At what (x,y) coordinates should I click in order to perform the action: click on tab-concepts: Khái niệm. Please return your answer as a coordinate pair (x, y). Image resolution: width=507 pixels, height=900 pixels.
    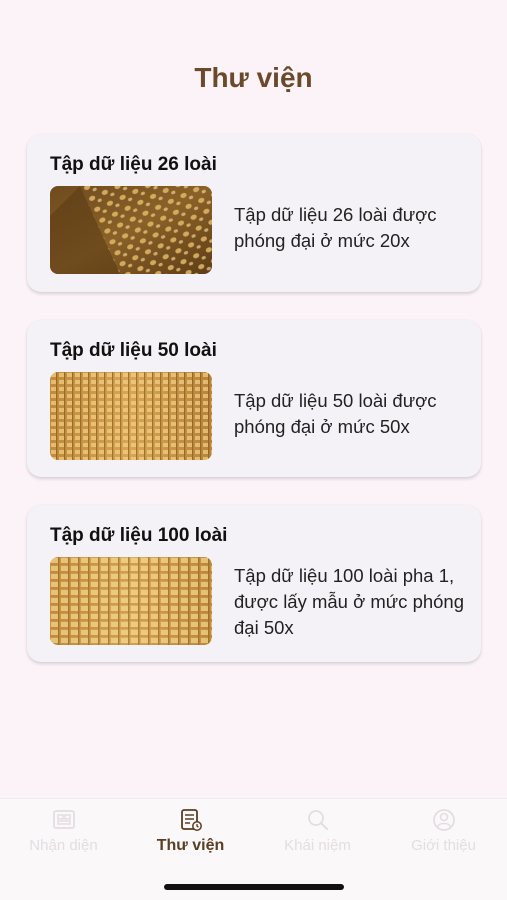
    Looking at the image, I should click on (317, 837).